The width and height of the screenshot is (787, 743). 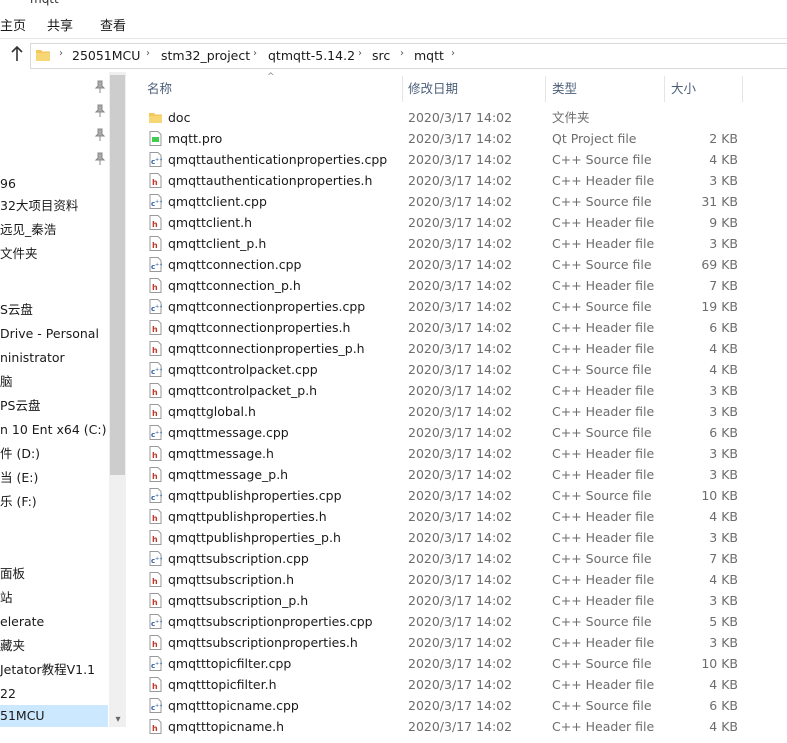 What do you see at coordinates (16, 310) in the screenshot?
I see `nav-item: S云盘` at bounding box center [16, 310].